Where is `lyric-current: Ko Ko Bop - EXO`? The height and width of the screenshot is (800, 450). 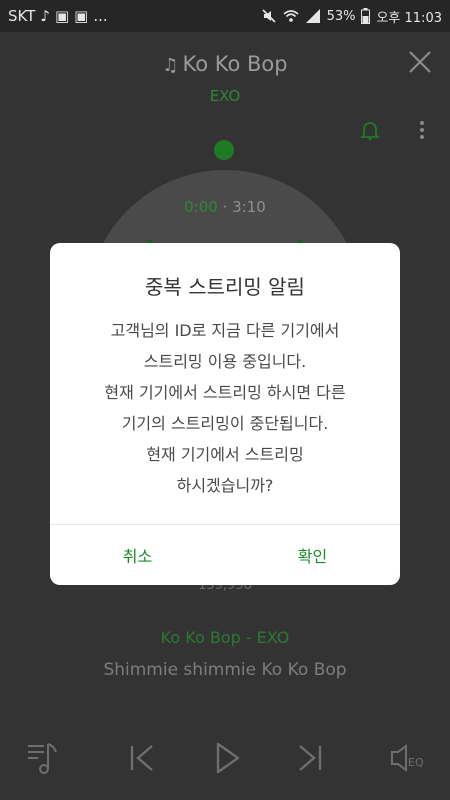
lyric-current: Ko Ko Bop - EXO is located at coordinates (225, 637).